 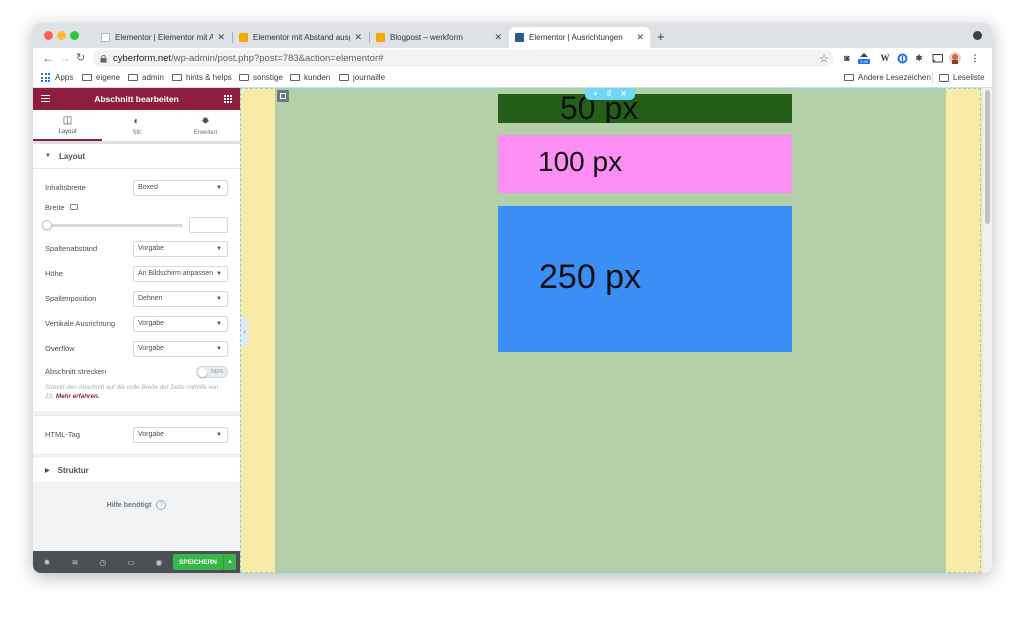 I want to click on tab-search-icon, so click(x=977, y=35).